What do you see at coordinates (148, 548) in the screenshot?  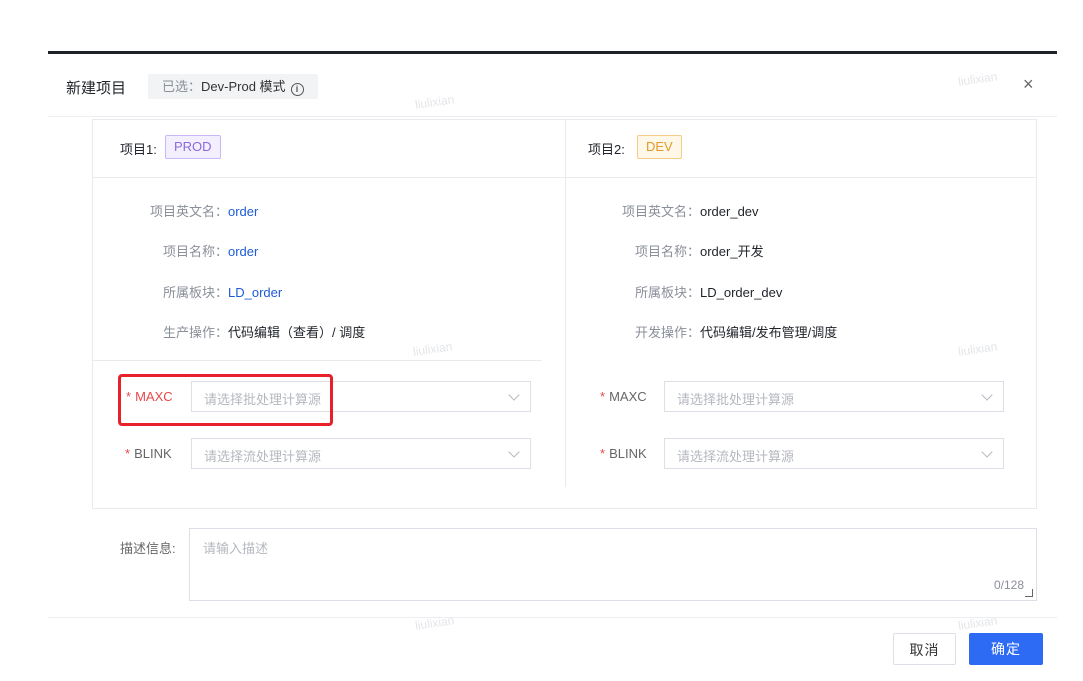 I see `description-label: 描述信息:` at bounding box center [148, 548].